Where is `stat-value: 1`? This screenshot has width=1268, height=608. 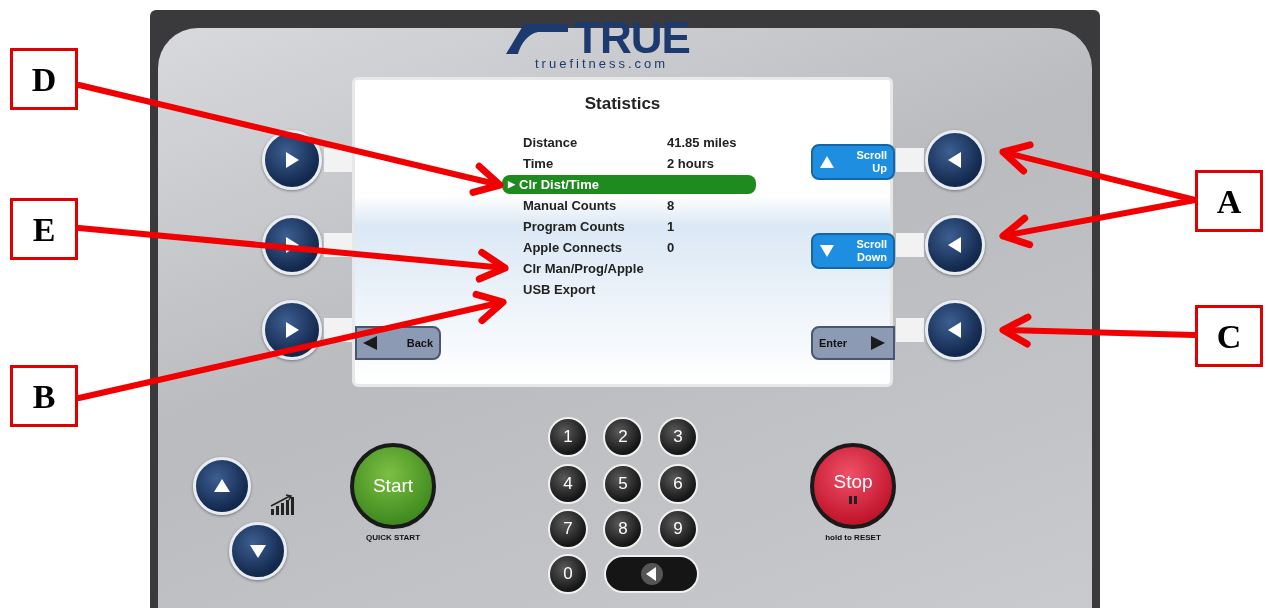 stat-value: 1 is located at coordinates (671, 227).